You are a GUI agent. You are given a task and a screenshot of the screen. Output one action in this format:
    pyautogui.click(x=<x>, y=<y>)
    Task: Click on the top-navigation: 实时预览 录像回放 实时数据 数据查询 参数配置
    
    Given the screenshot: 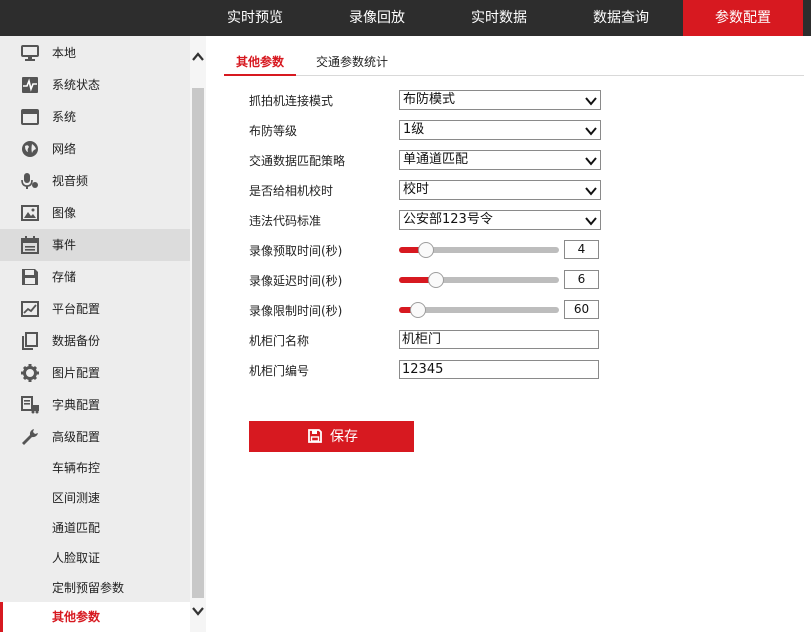 What is the action you would take?
    pyautogui.click(x=405, y=18)
    